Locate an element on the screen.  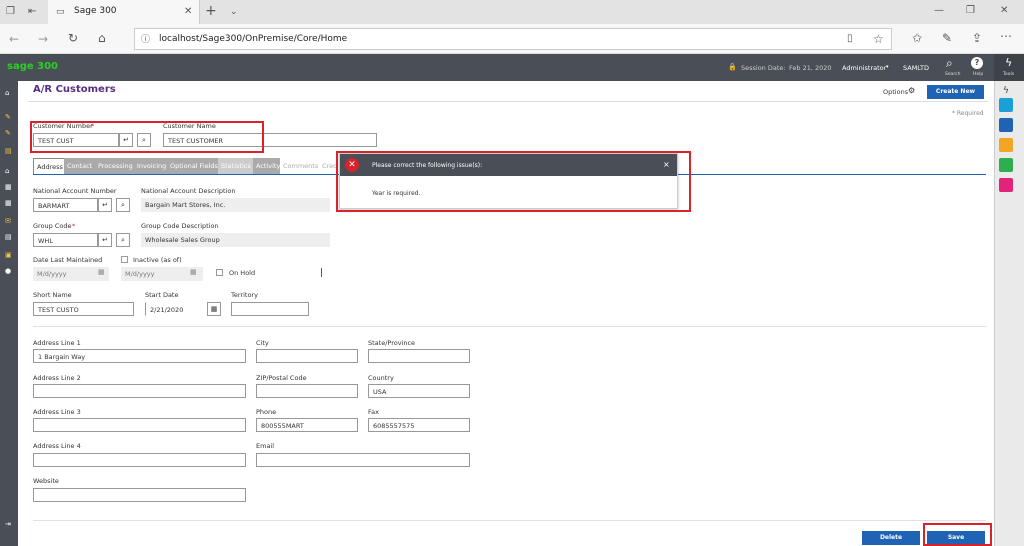
tab-address: Address is located at coordinates (50, 166).